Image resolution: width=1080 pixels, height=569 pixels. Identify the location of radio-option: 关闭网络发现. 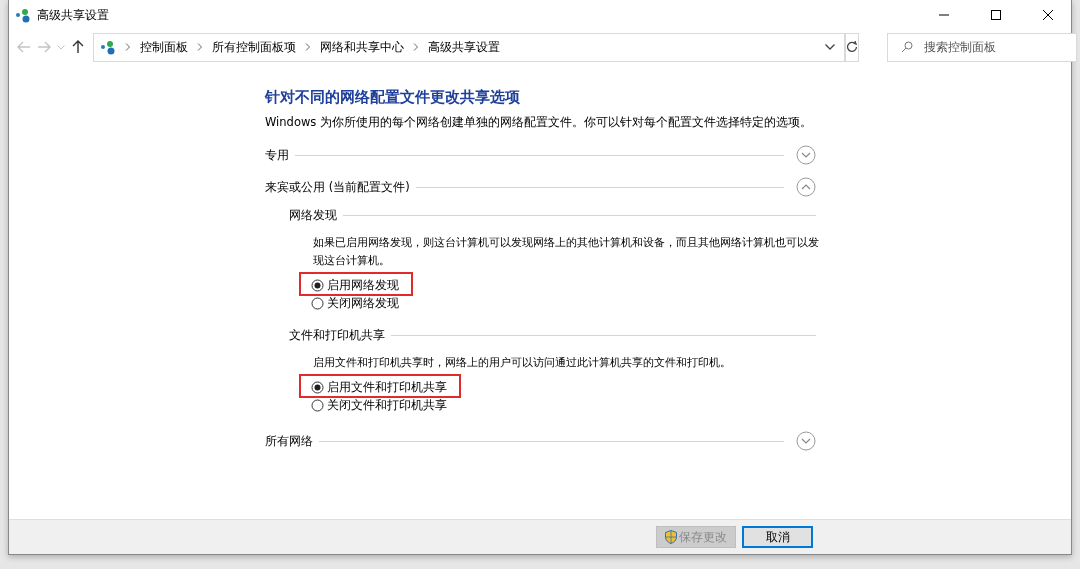
(355, 303).